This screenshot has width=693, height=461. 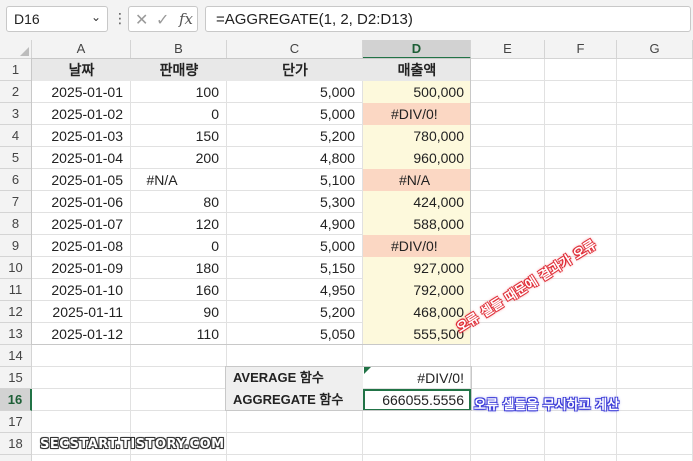 I want to click on checkmark-icon: ✓, so click(x=162, y=20).